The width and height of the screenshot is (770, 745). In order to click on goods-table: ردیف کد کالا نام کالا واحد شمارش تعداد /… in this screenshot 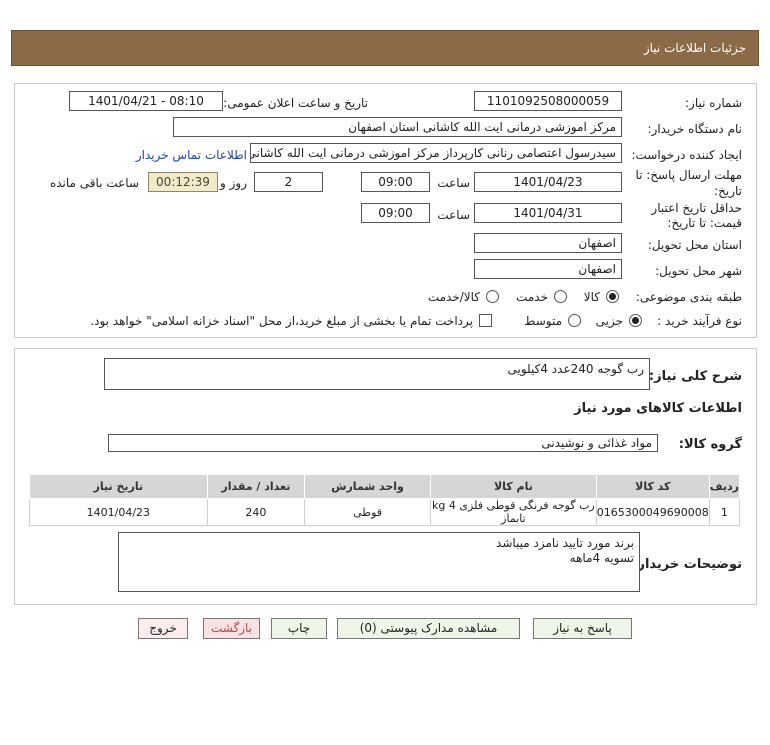, I will do `click(385, 500)`.